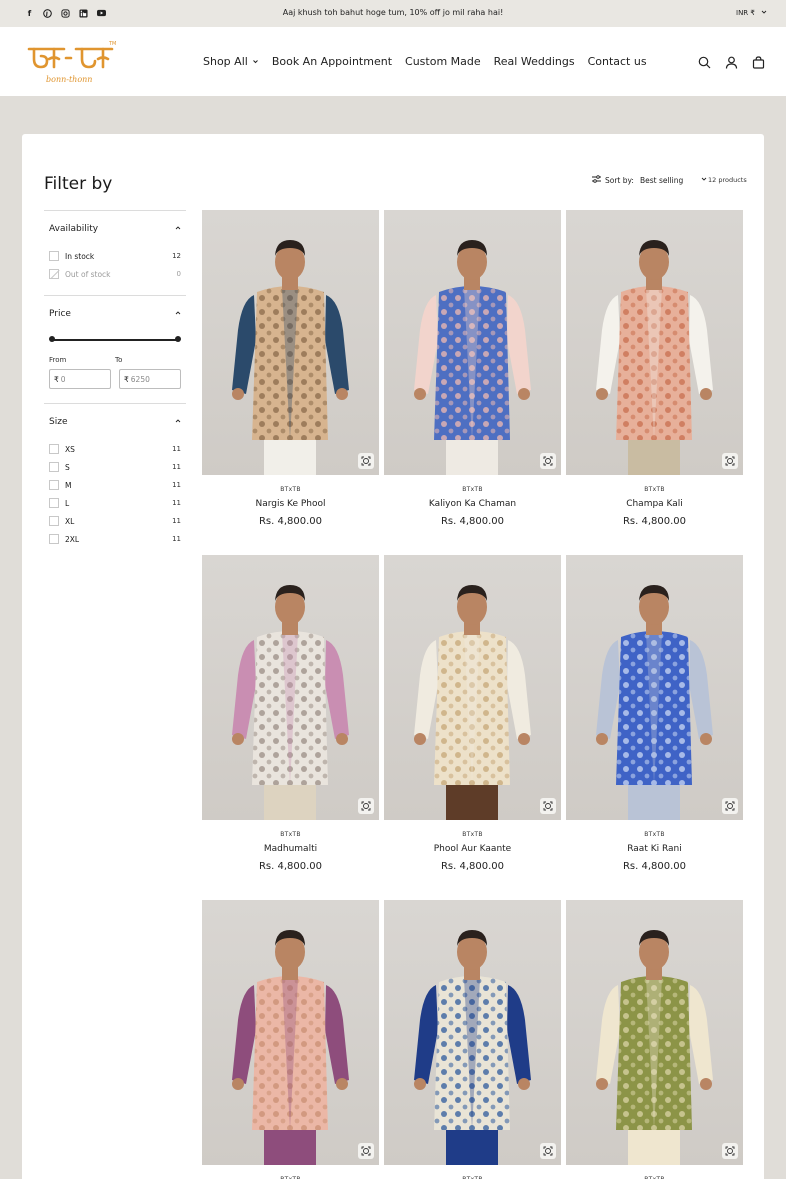 The height and width of the screenshot is (1179, 786). What do you see at coordinates (115, 256) in the screenshot?
I see `filter-option-in-stock: In stock 12` at bounding box center [115, 256].